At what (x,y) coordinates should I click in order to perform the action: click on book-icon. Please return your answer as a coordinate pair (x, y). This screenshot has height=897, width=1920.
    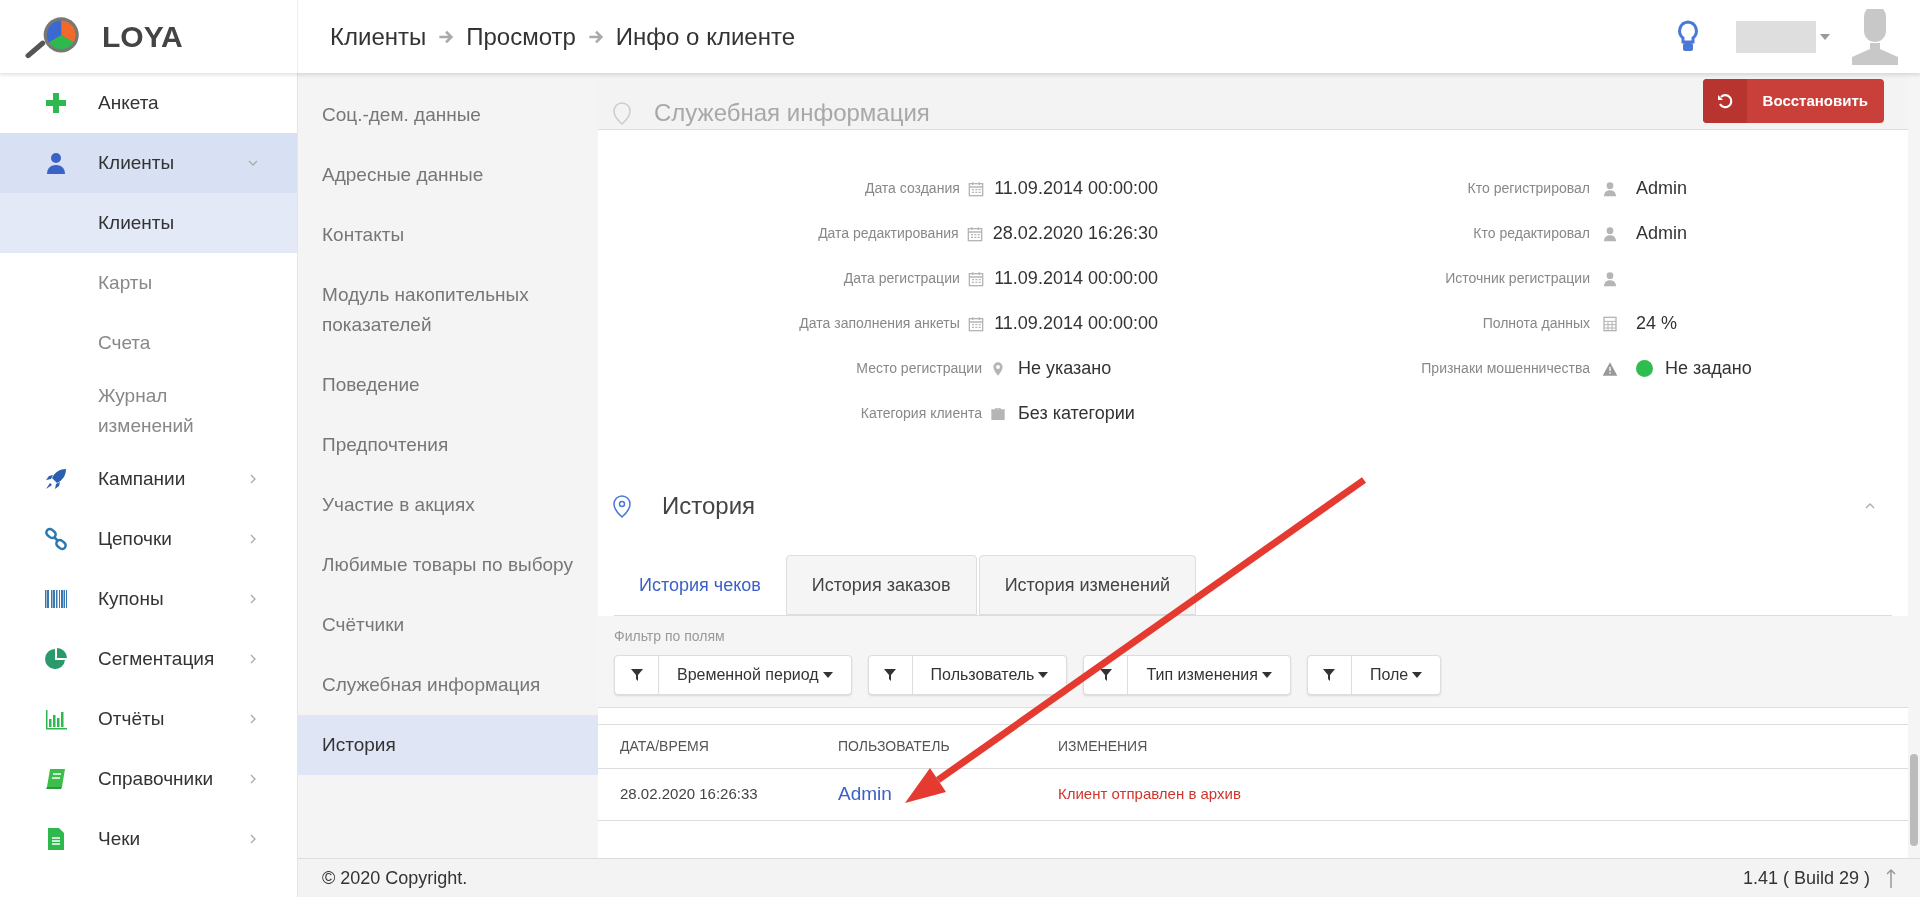
    Looking at the image, I should click on (56, 779).